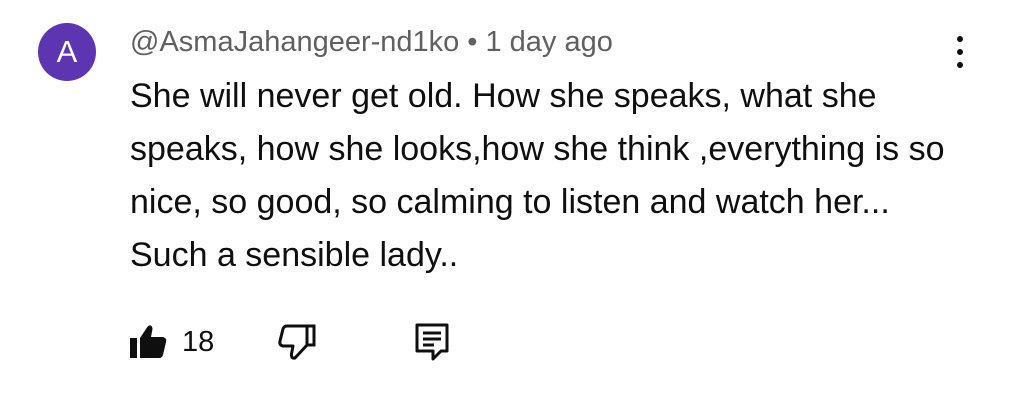 The height and width of the screenshot is (403, 1024). I want to click on more-vert-icon, so click(960, 52).